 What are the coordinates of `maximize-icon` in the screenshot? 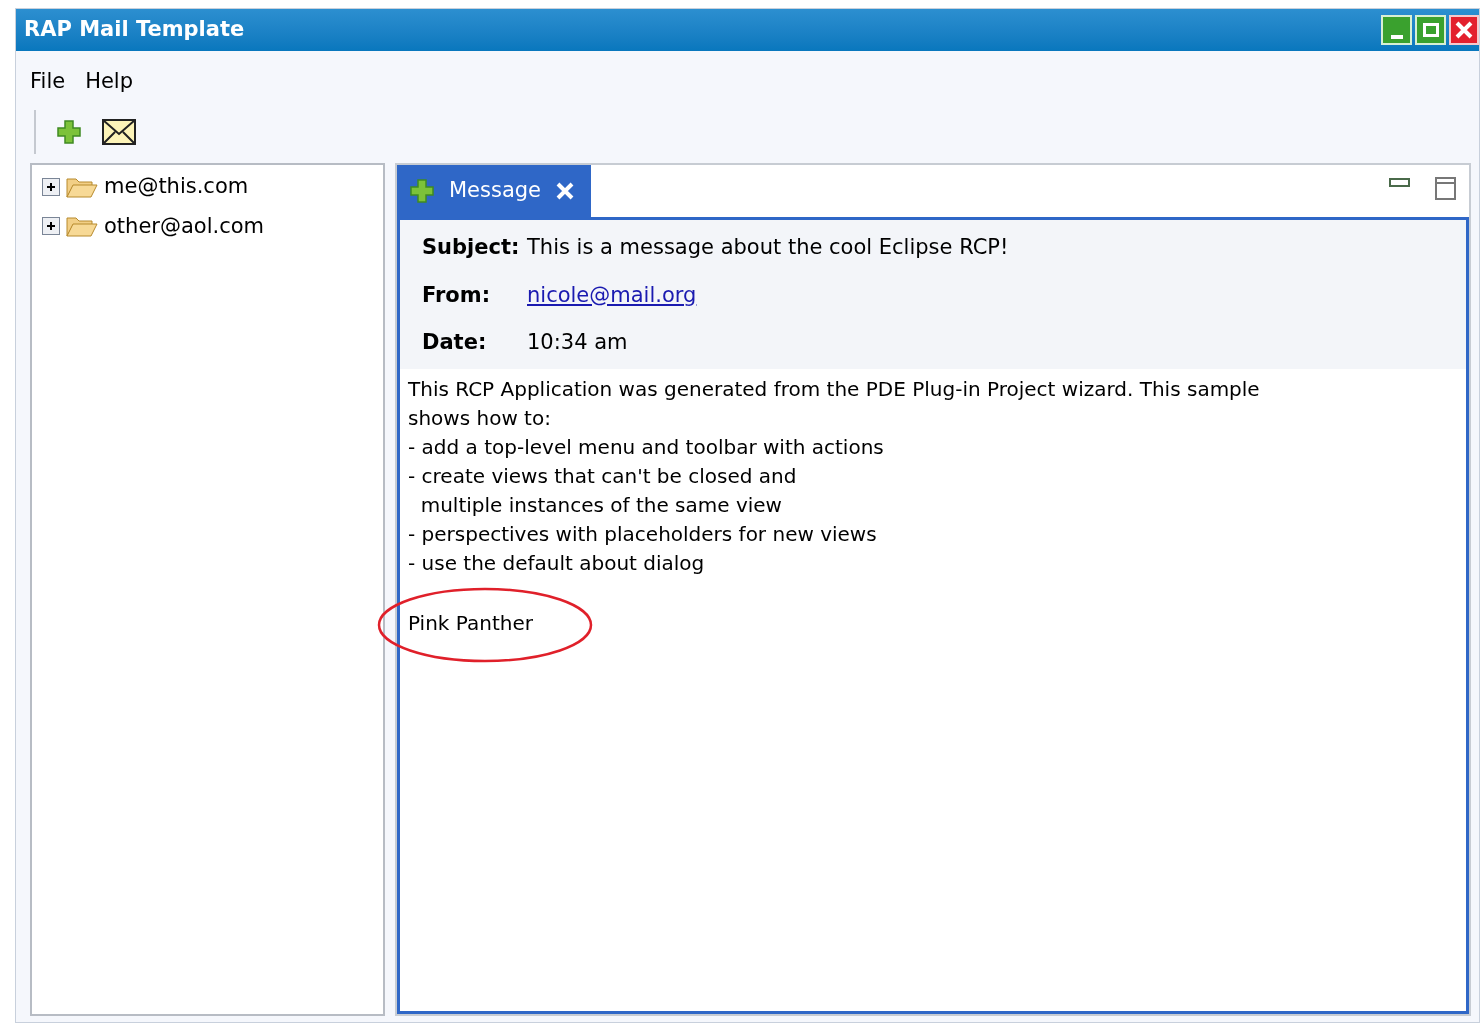 It's located at (1446, 189).